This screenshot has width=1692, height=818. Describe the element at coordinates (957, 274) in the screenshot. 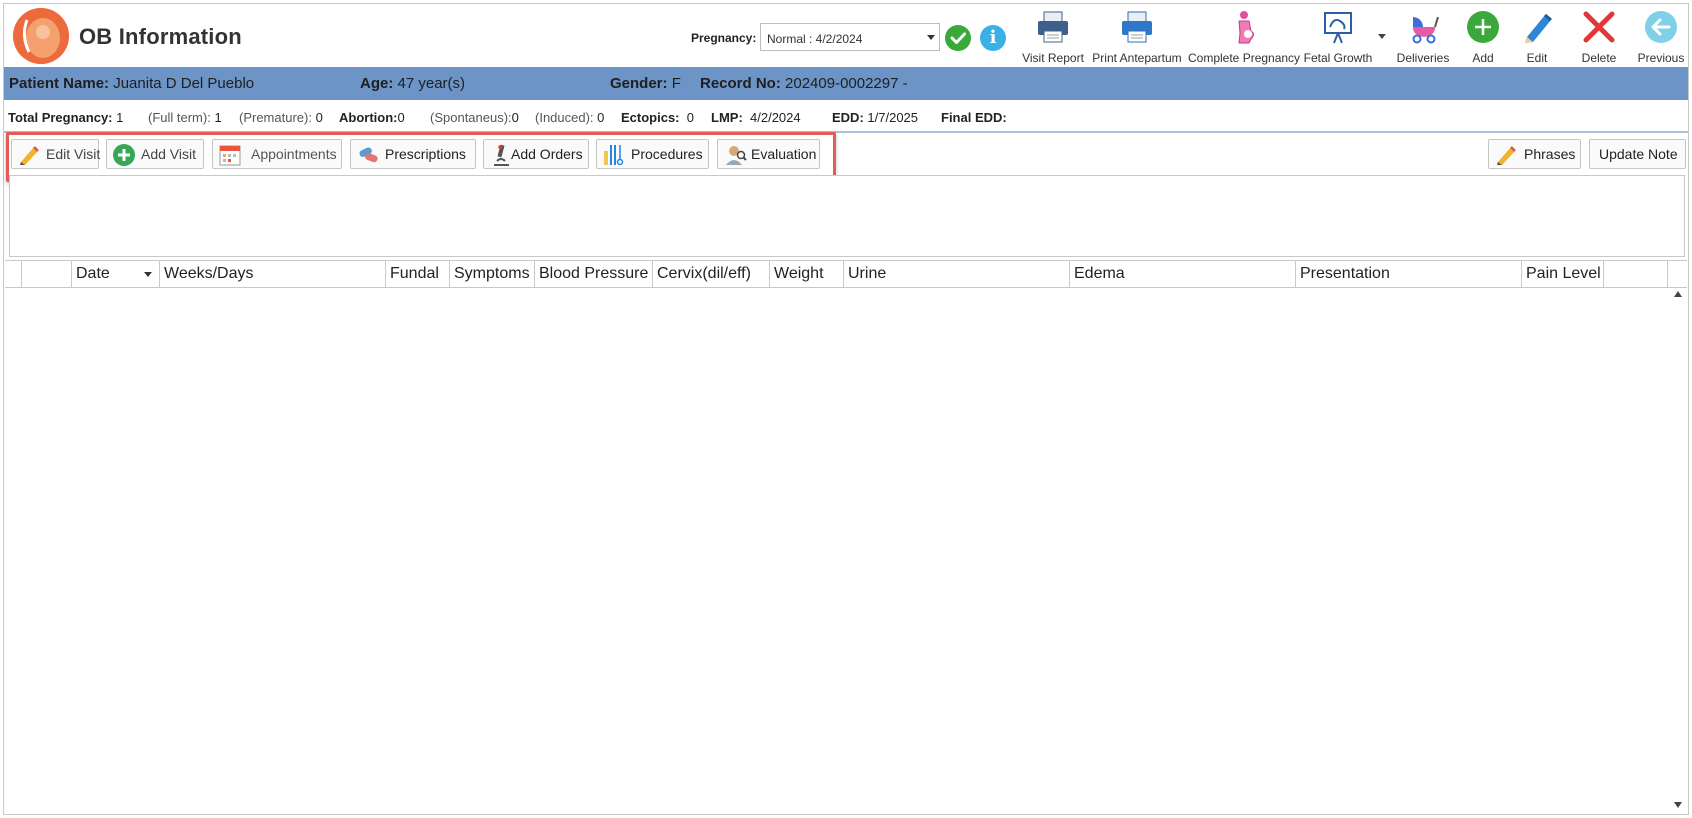

I see `column-header-urine: Urine` at that location.